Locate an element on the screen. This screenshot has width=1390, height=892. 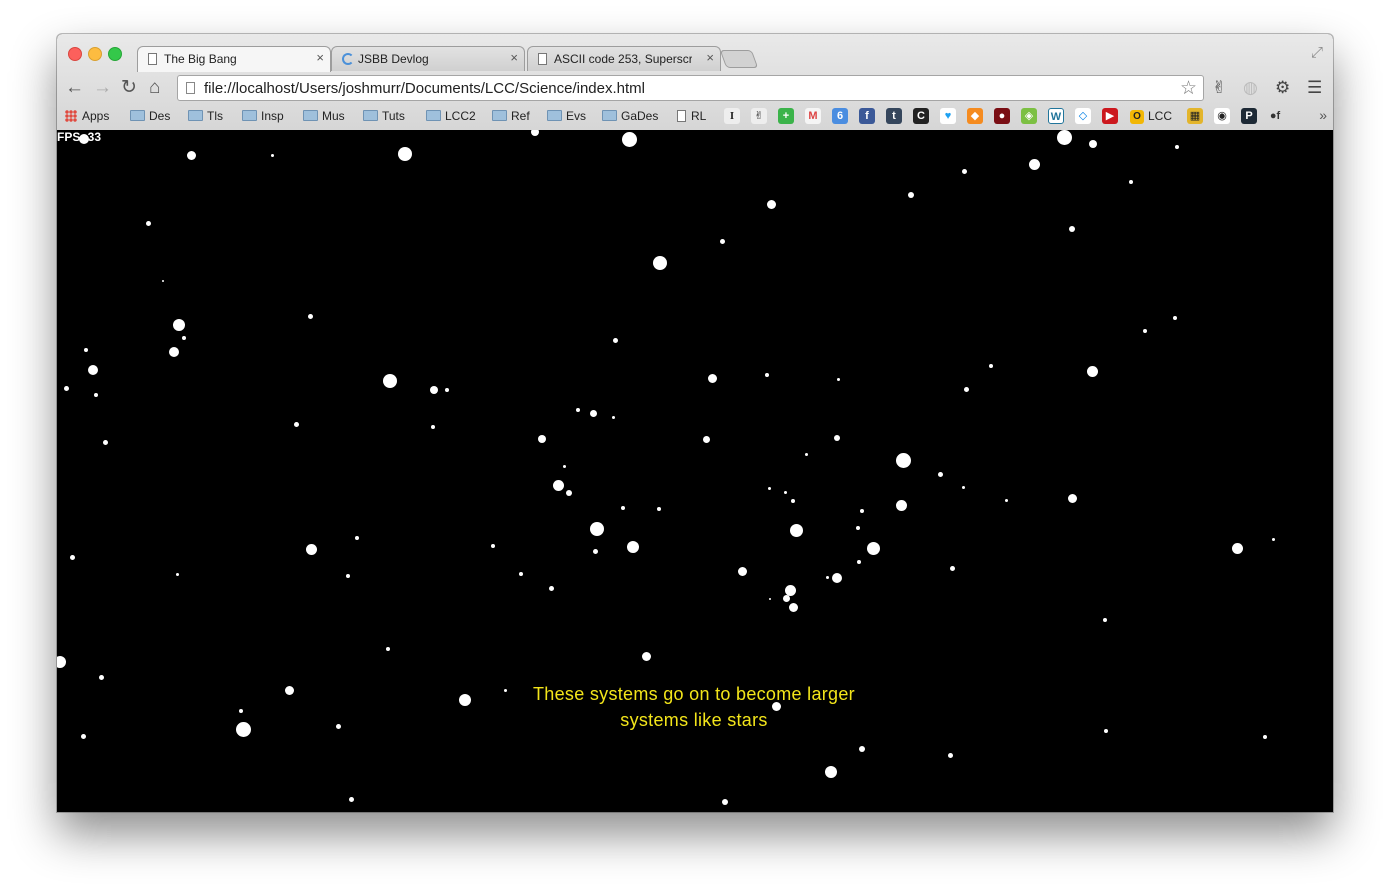
window-minimize-button is located at coordinates (95, 54).